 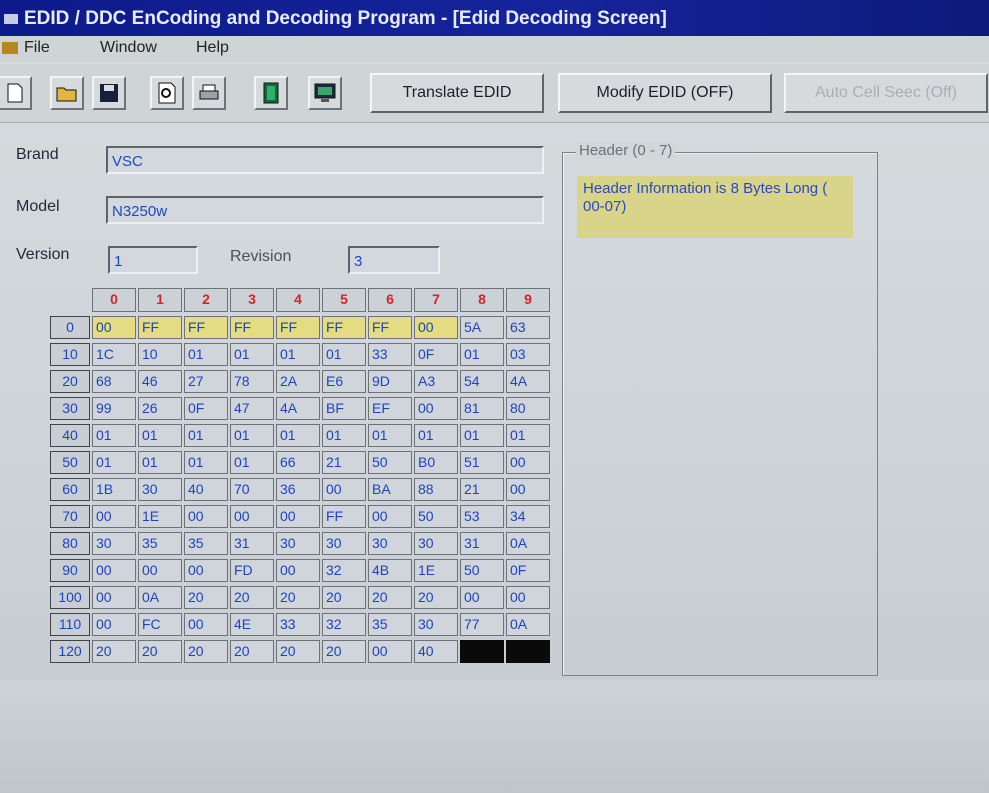 What do you see at coordinates (160, 381) in the screenshot?
I see `hex-byte-cell: 46` at bounding box center [160, 381].